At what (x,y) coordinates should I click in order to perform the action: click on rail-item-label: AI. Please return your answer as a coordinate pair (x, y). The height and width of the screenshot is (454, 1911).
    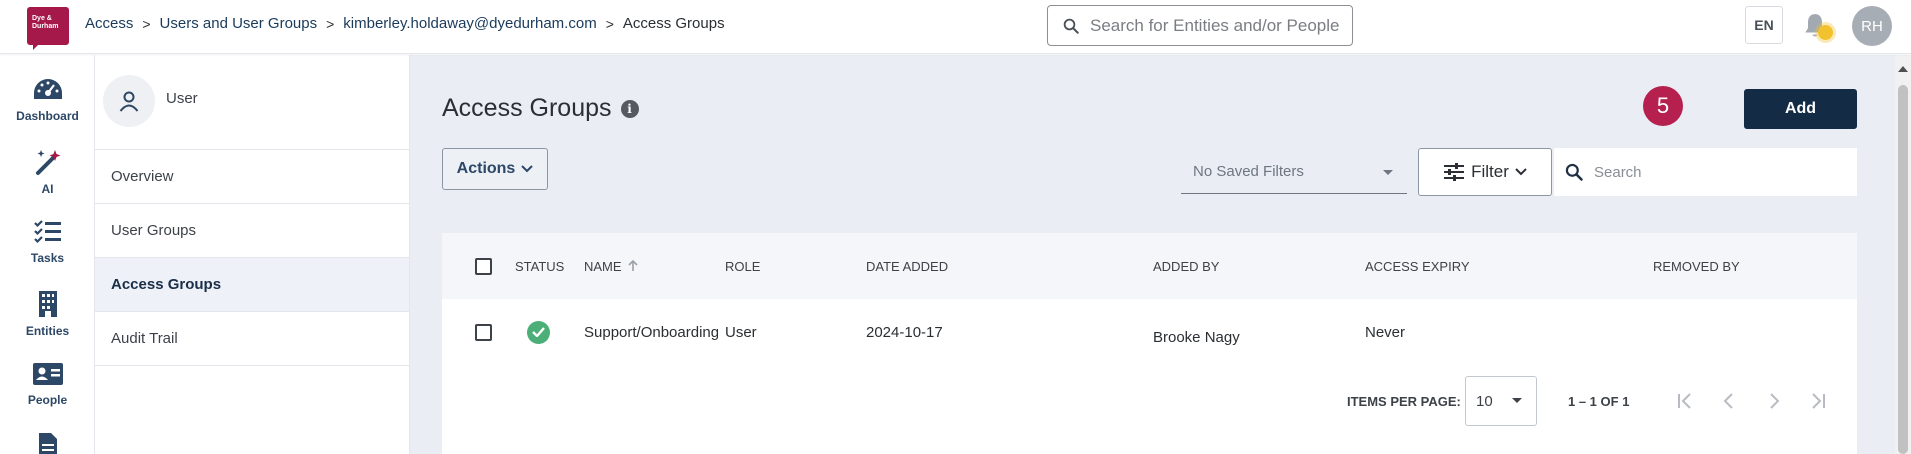
    Looking at the image, I should click on (47, 189).